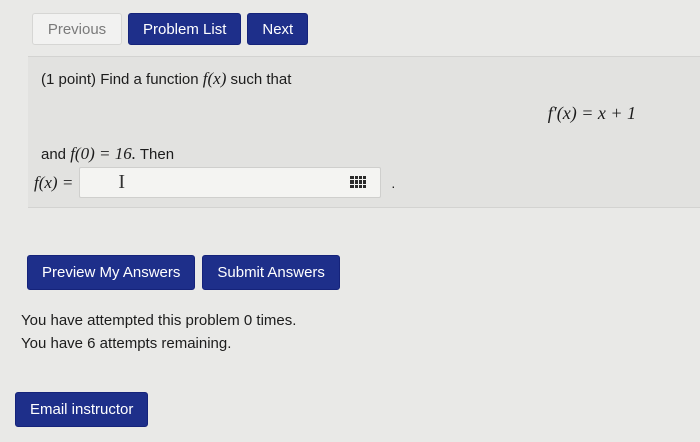 Image resolution: width=700 pixels, height=442 pixels. Describe the element at coordinates (54, 182) in the screenshot. I see `answer-label: f(x) =` at that location.